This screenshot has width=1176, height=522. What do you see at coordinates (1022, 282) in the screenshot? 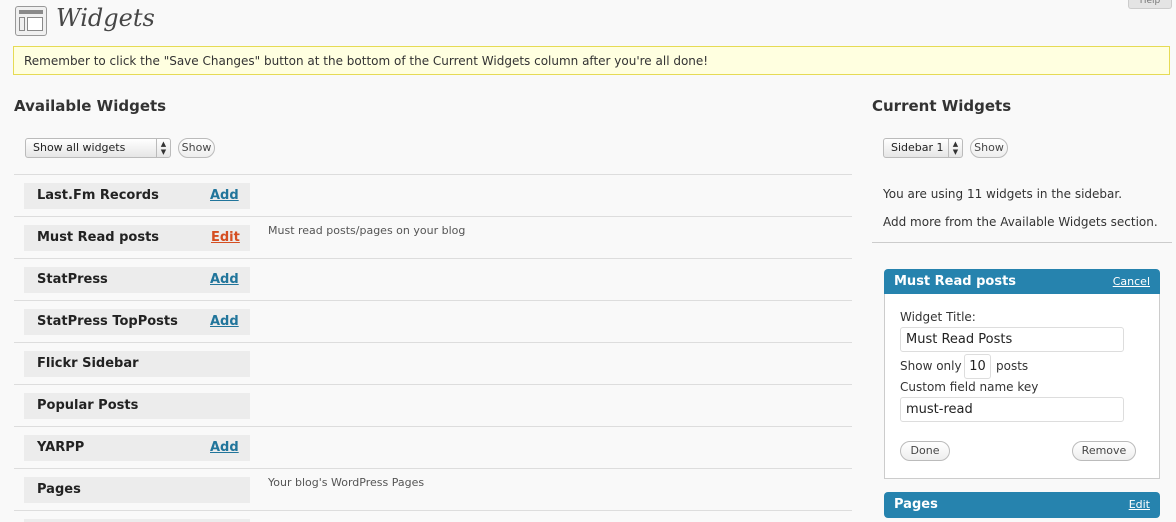
I see `widget-titlebar-must-read: Must Read posts Cancel` at bounding box center [1022, 282].